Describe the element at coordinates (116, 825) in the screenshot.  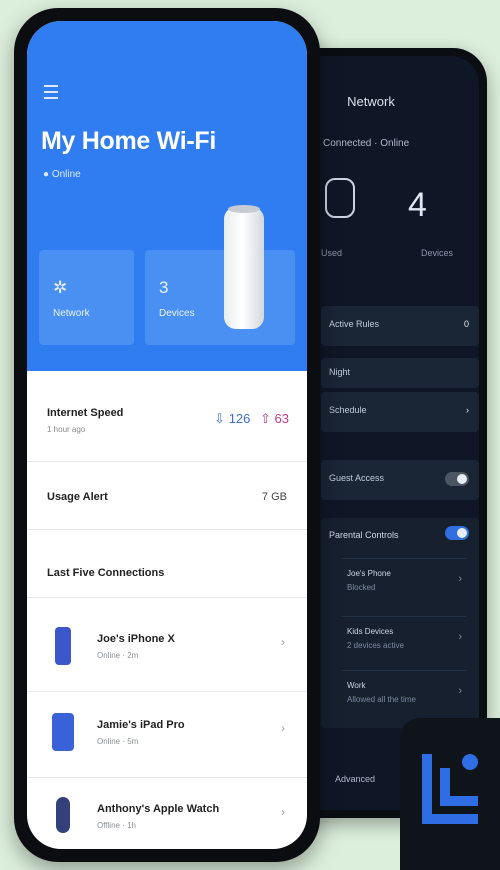
I see `device-meta: Offline · 1h` at that location.